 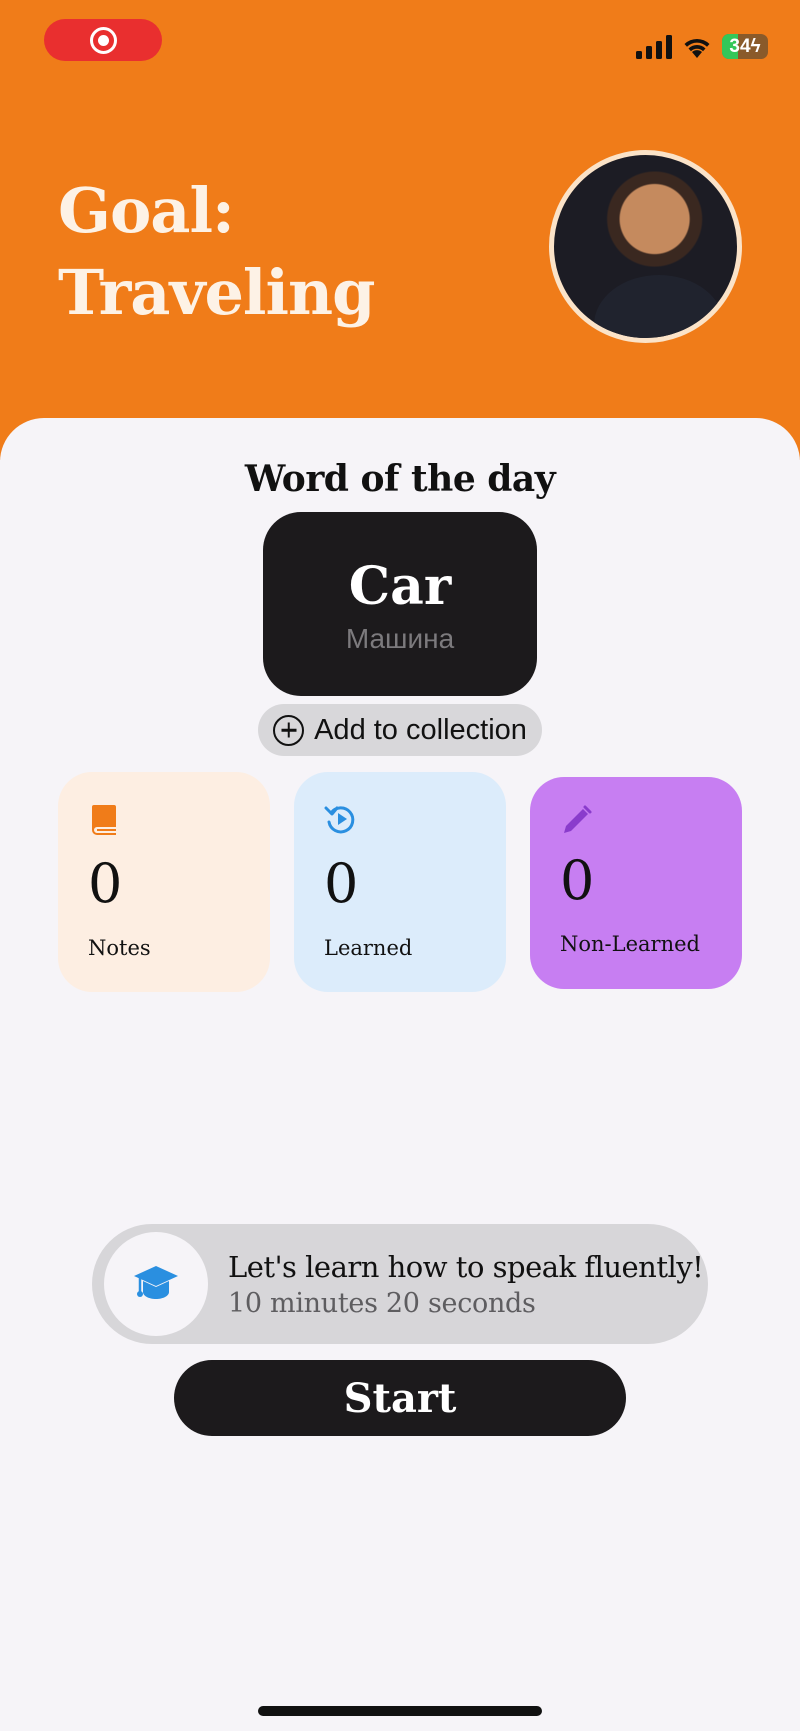 I want to click on battery-level-text: 34, so click(x=740, y=46).